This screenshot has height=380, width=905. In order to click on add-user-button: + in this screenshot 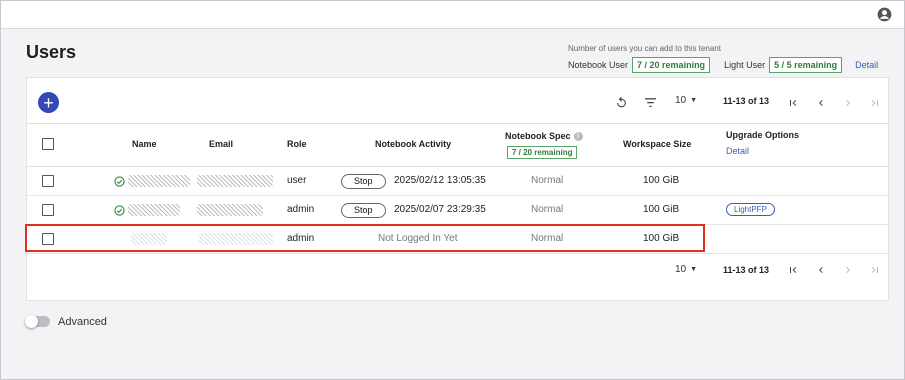, I will do `click(48, 102)`.